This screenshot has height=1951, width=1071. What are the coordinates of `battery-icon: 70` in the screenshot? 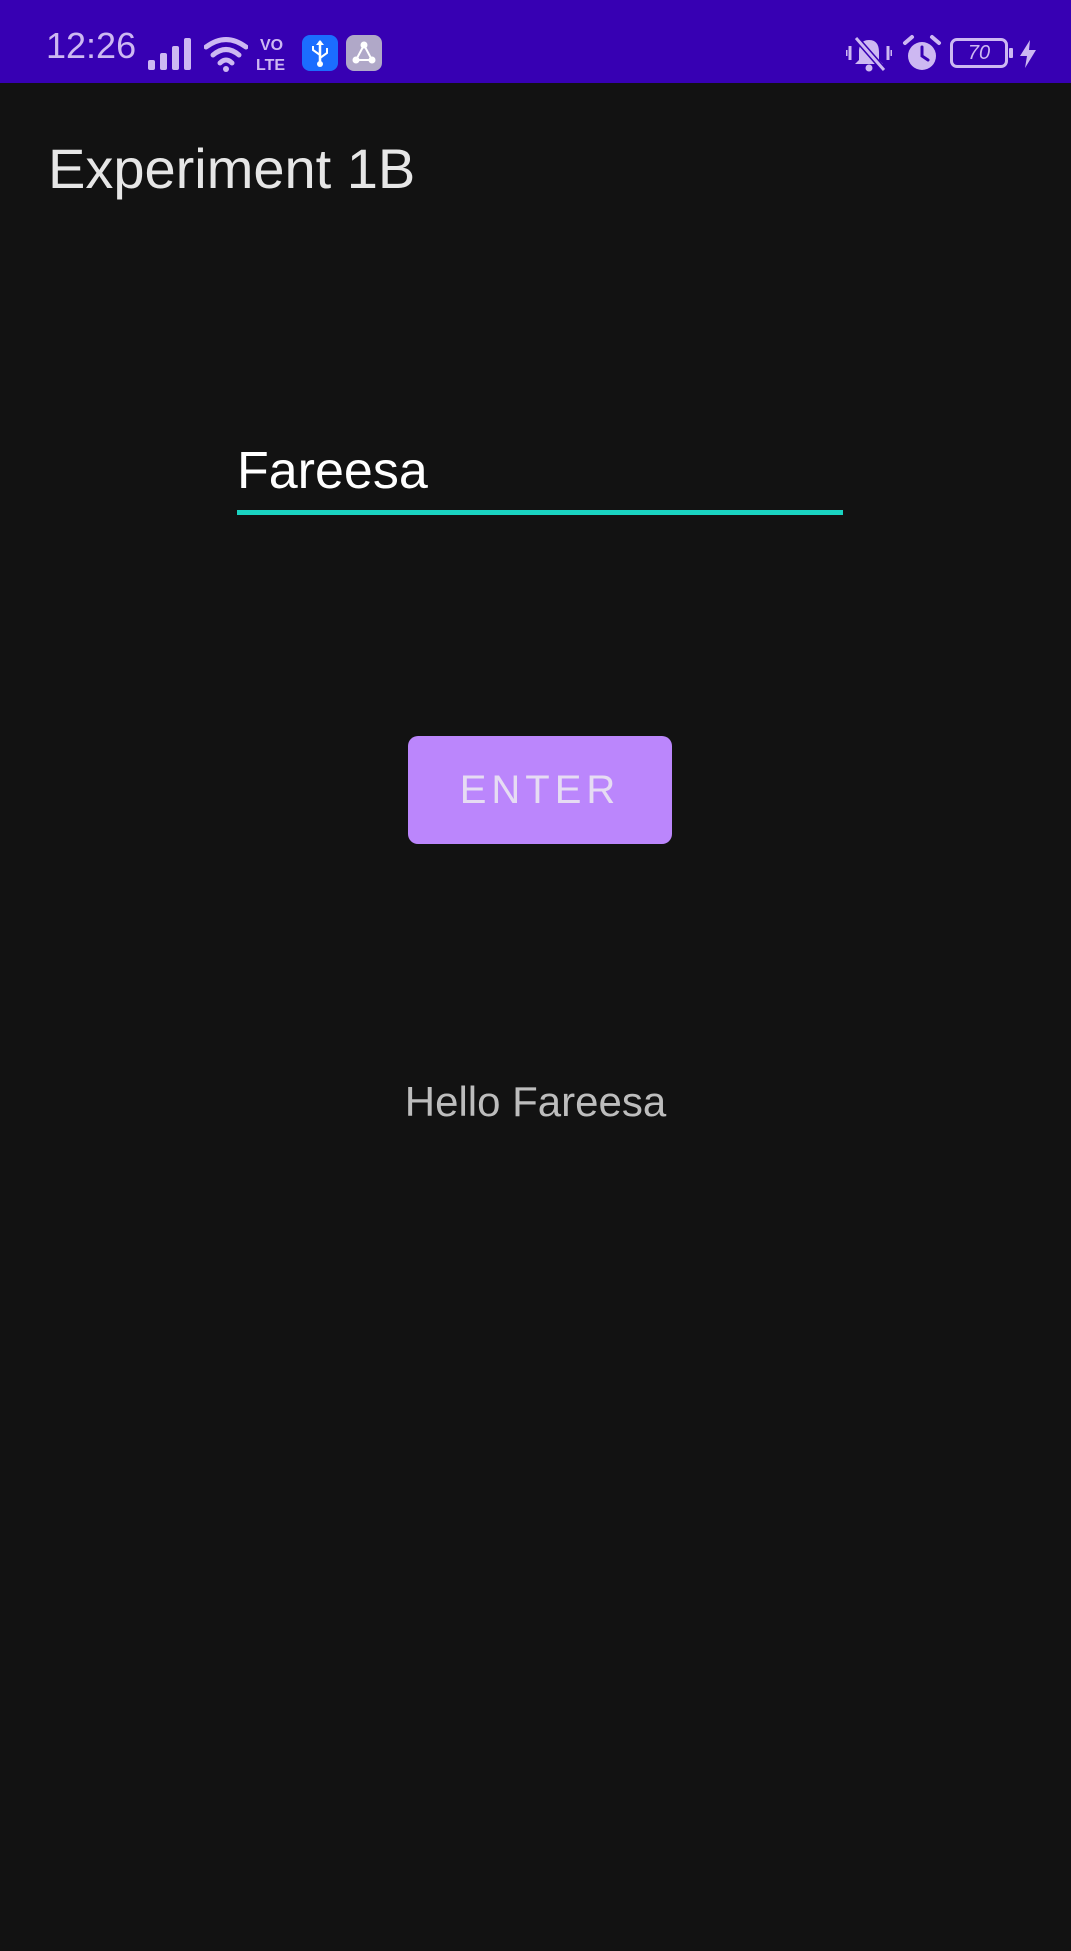 It's located at (981, 53).